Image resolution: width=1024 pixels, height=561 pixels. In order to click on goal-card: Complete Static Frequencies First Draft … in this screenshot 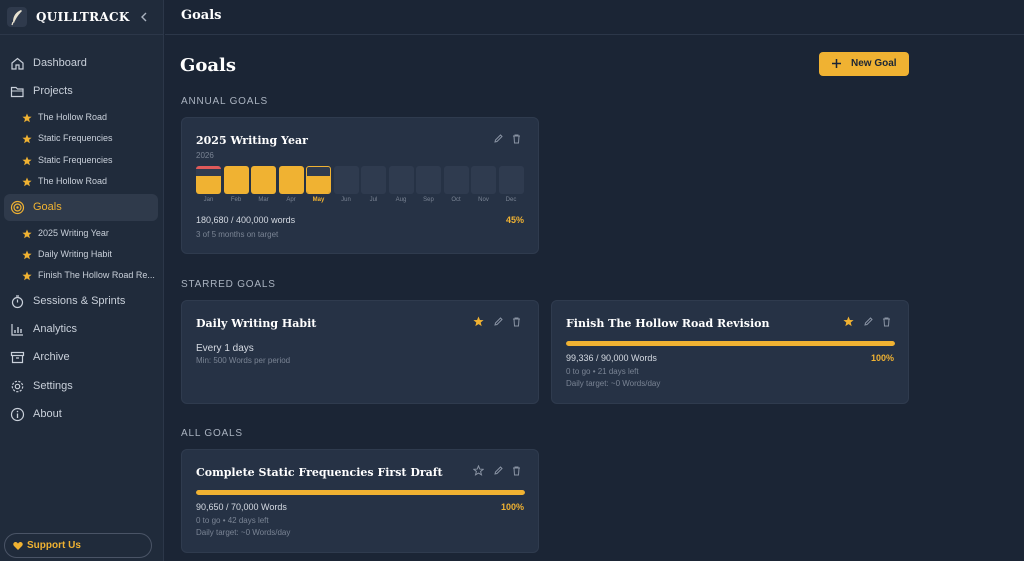, I will do `click(360, 501)`.